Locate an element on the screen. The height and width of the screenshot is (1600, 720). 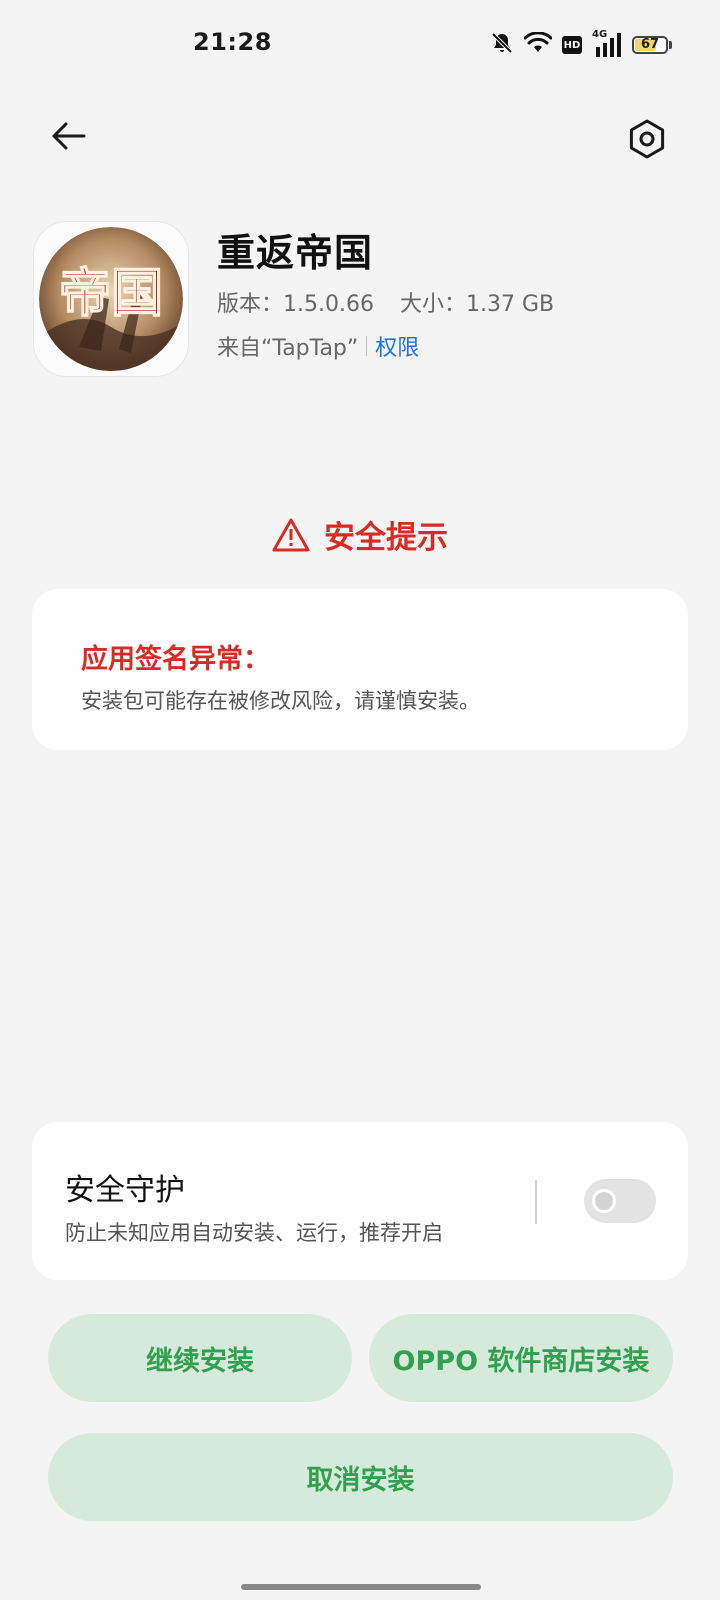
permissions-link: 权限 is located at coordinates (397, 346).